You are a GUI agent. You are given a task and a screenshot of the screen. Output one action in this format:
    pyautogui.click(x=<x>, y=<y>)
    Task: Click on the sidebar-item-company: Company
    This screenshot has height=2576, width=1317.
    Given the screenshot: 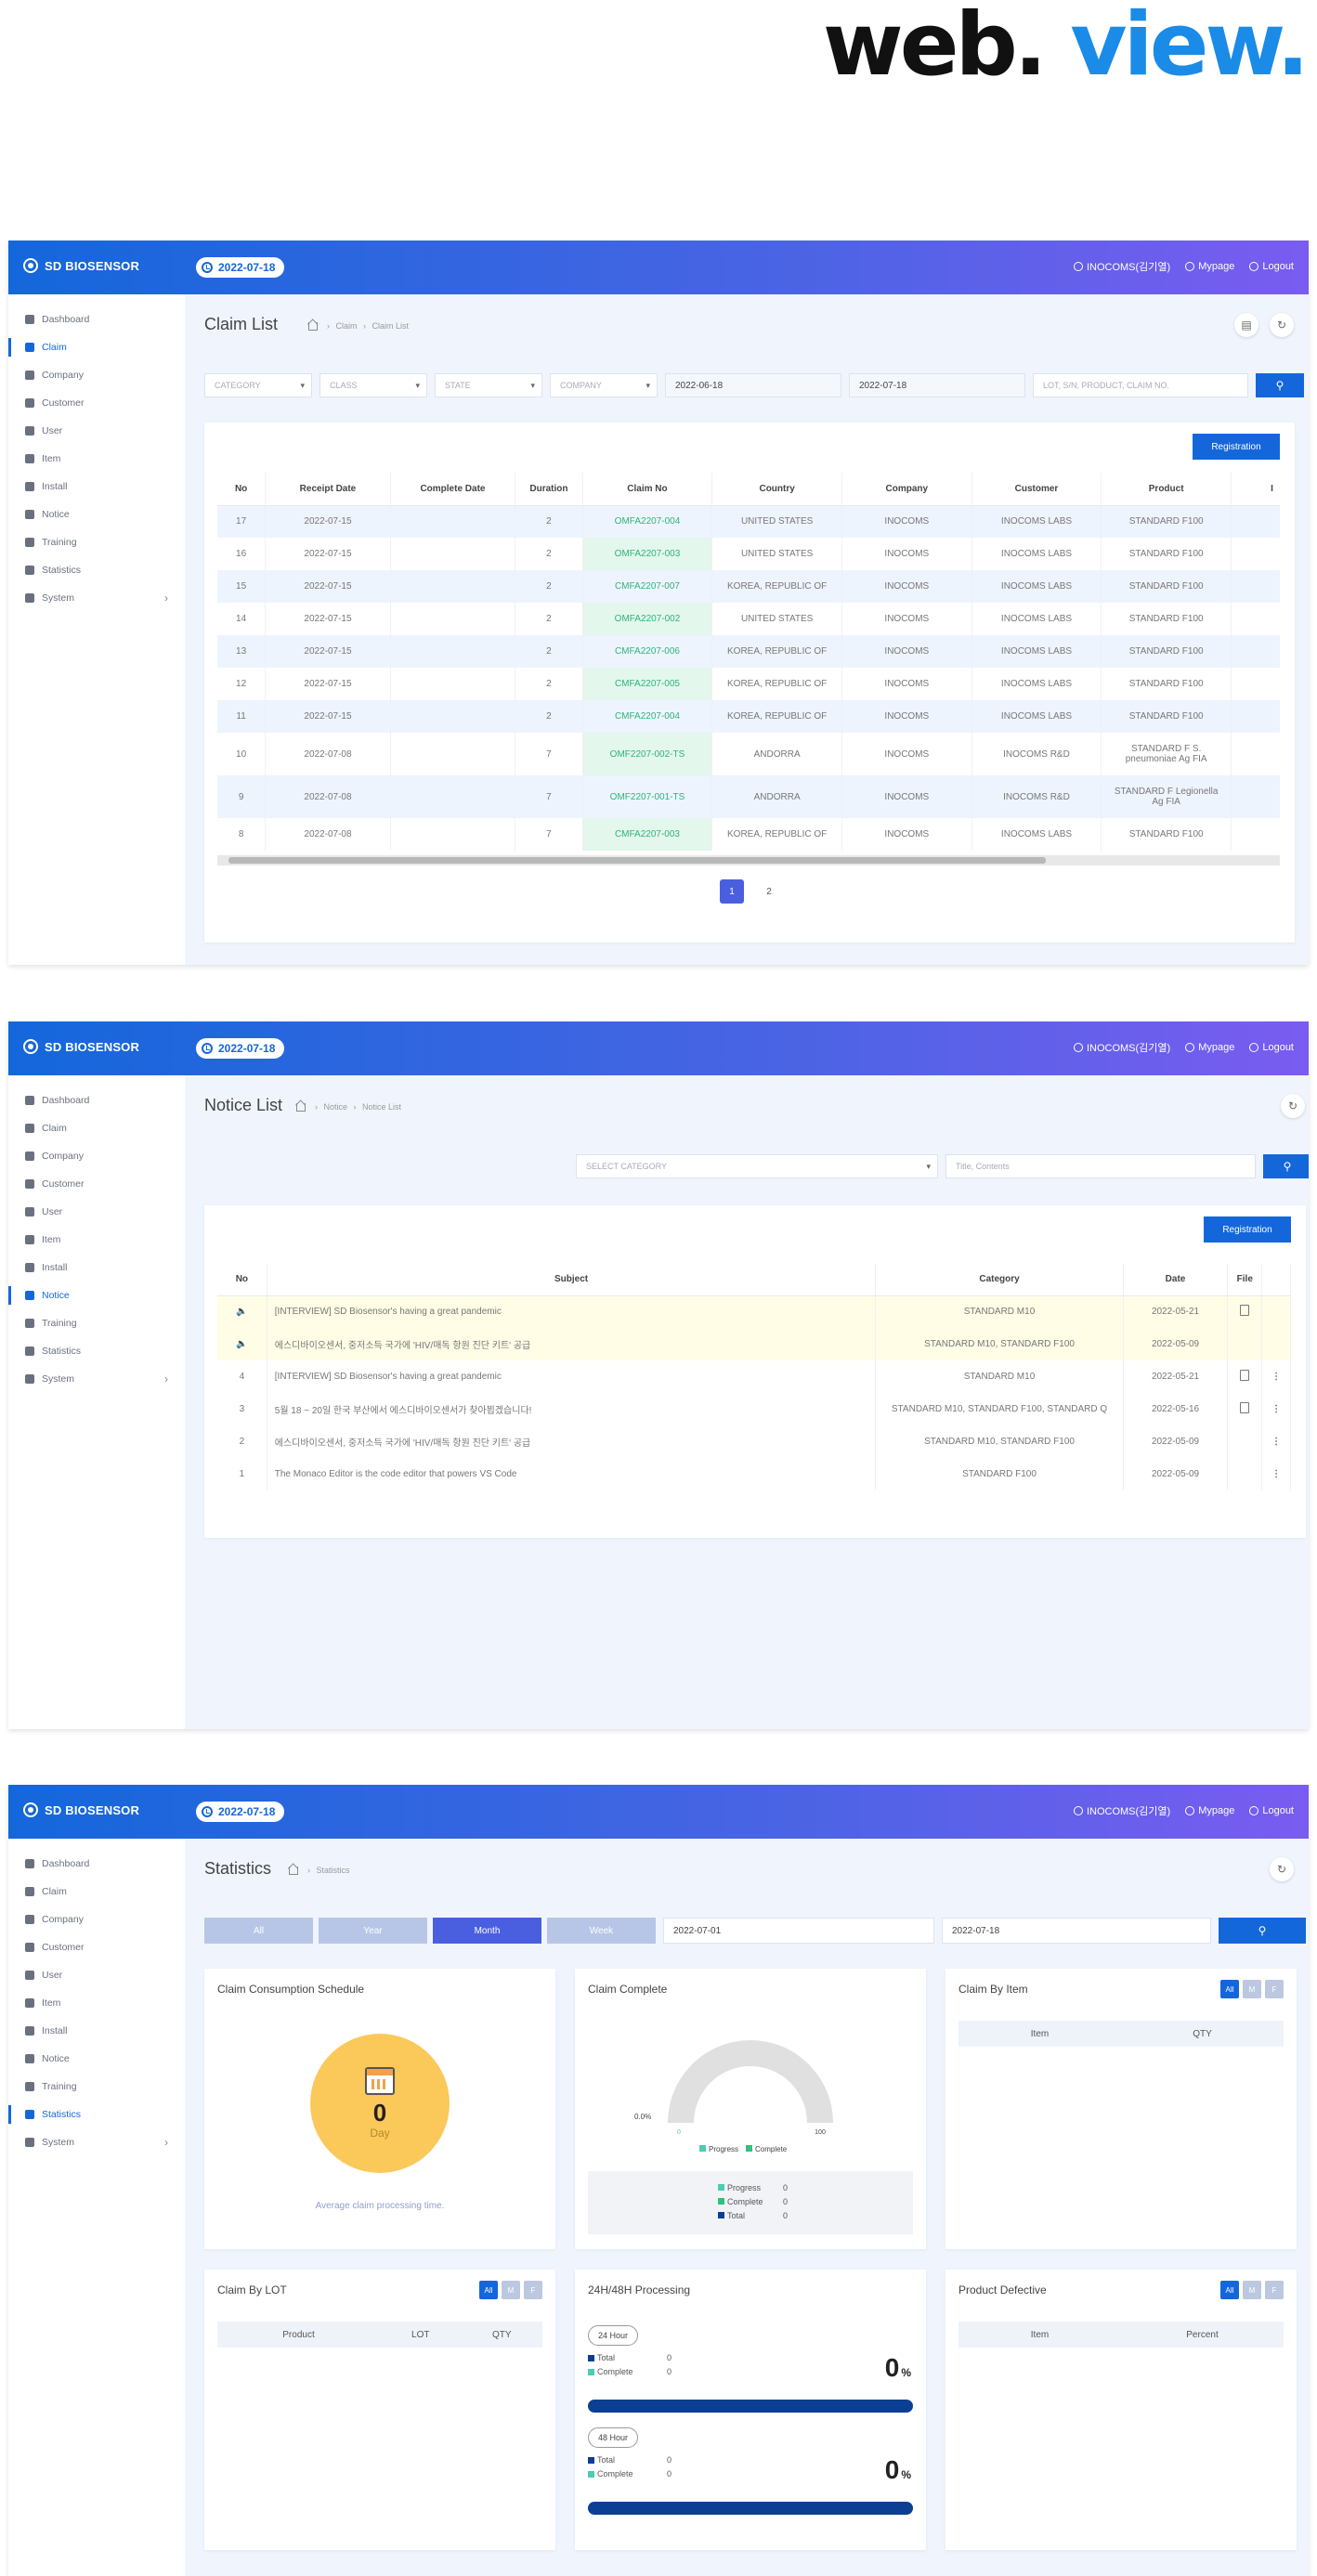 What is the action you would take?
    pyautogui.click(x=97, y=1919)
    